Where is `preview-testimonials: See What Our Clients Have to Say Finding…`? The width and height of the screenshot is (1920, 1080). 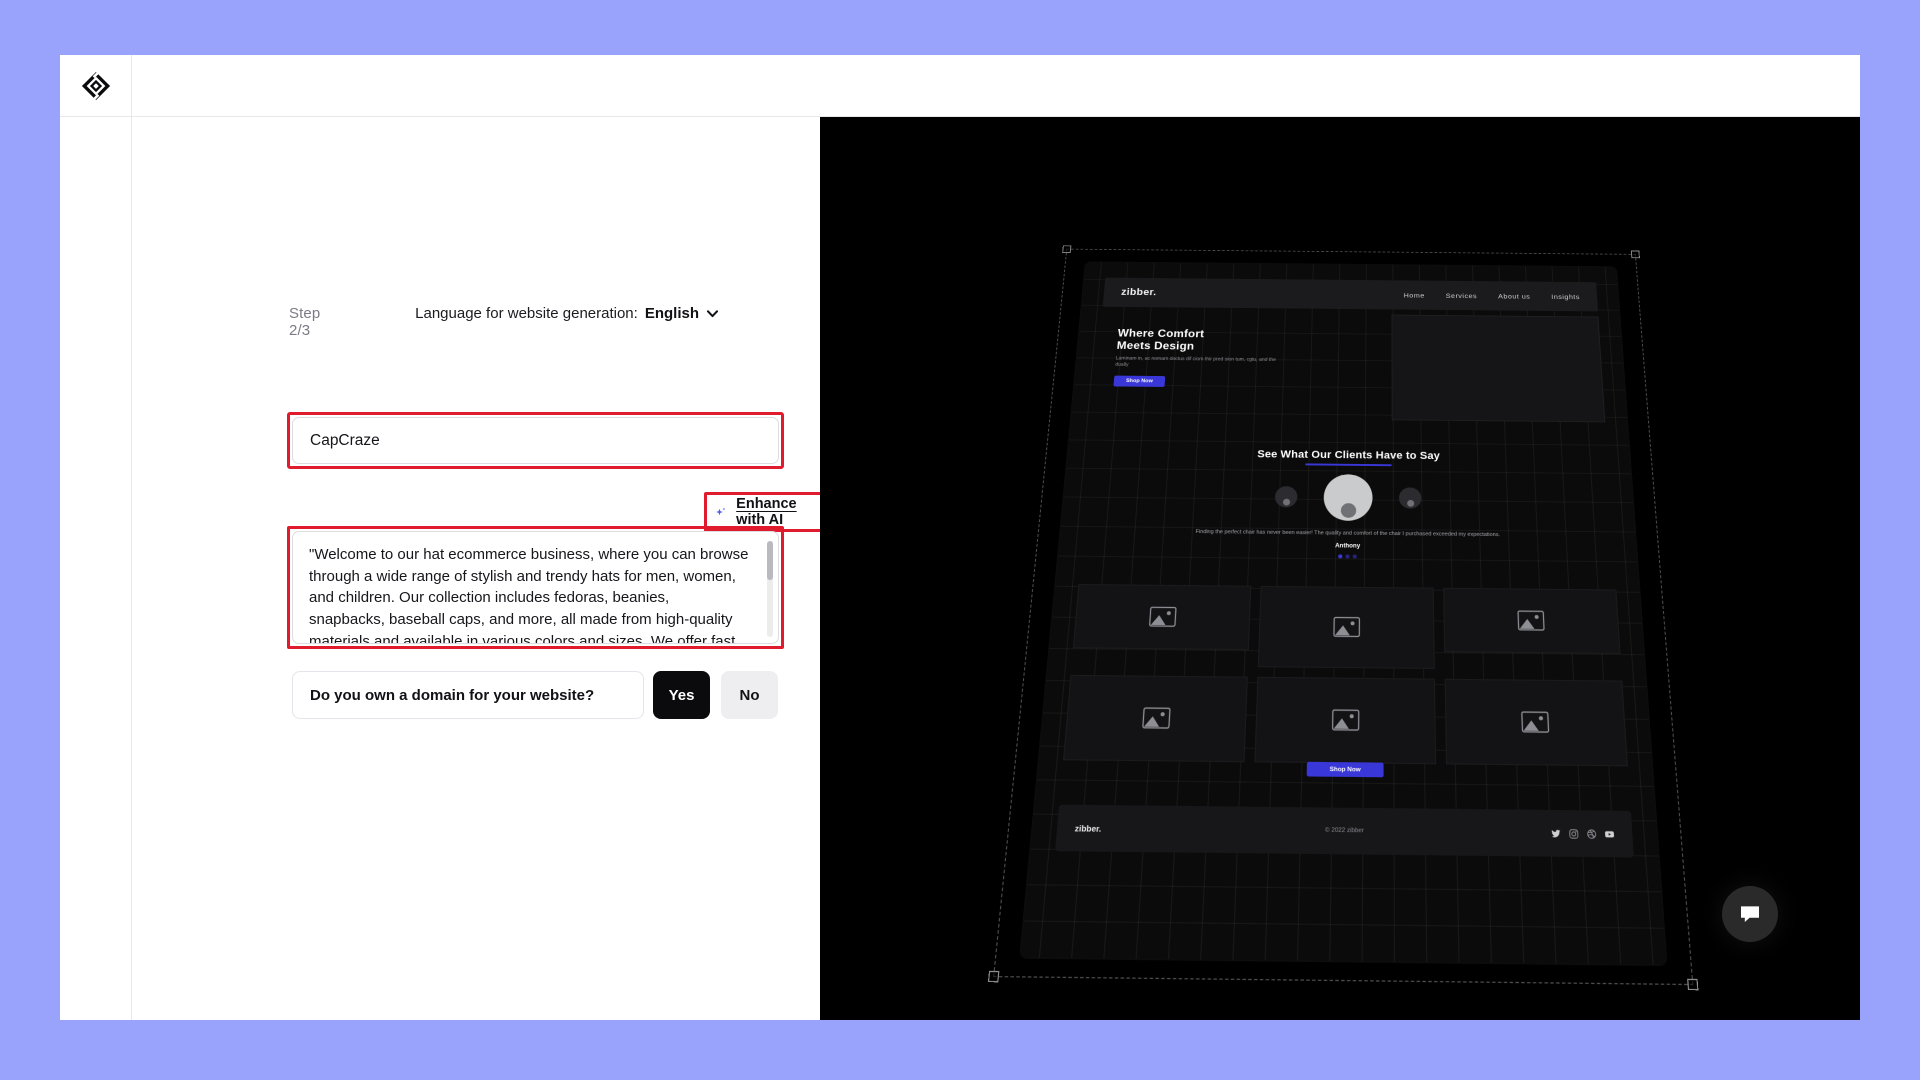 preview-testimonials: See What Our Clients Have to Say Finding… is located at coordinates (1347, 513).